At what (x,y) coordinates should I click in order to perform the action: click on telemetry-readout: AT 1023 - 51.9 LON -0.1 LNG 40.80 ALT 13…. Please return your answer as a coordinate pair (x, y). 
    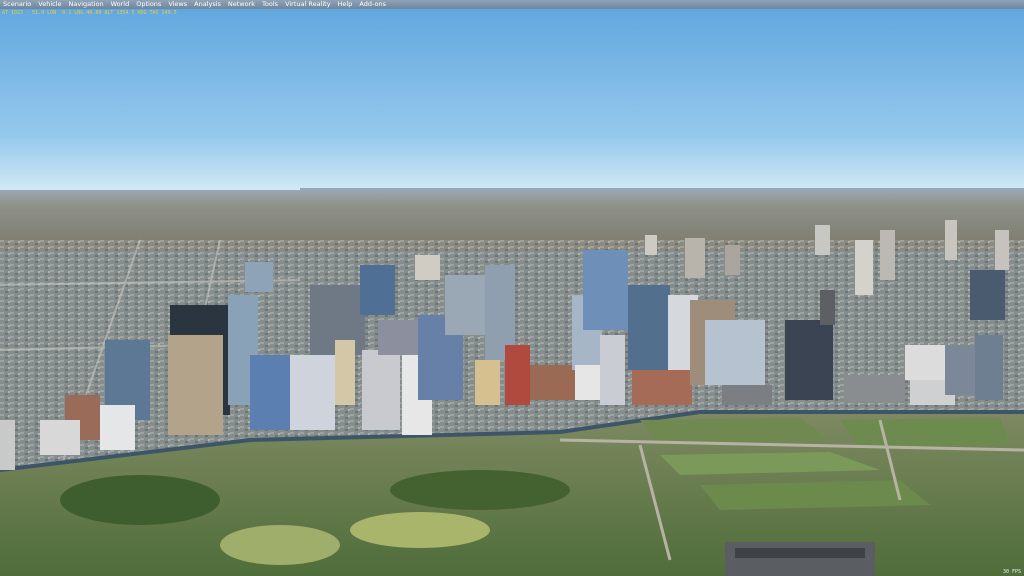
    Looking at the image, I should click on (89, 13).